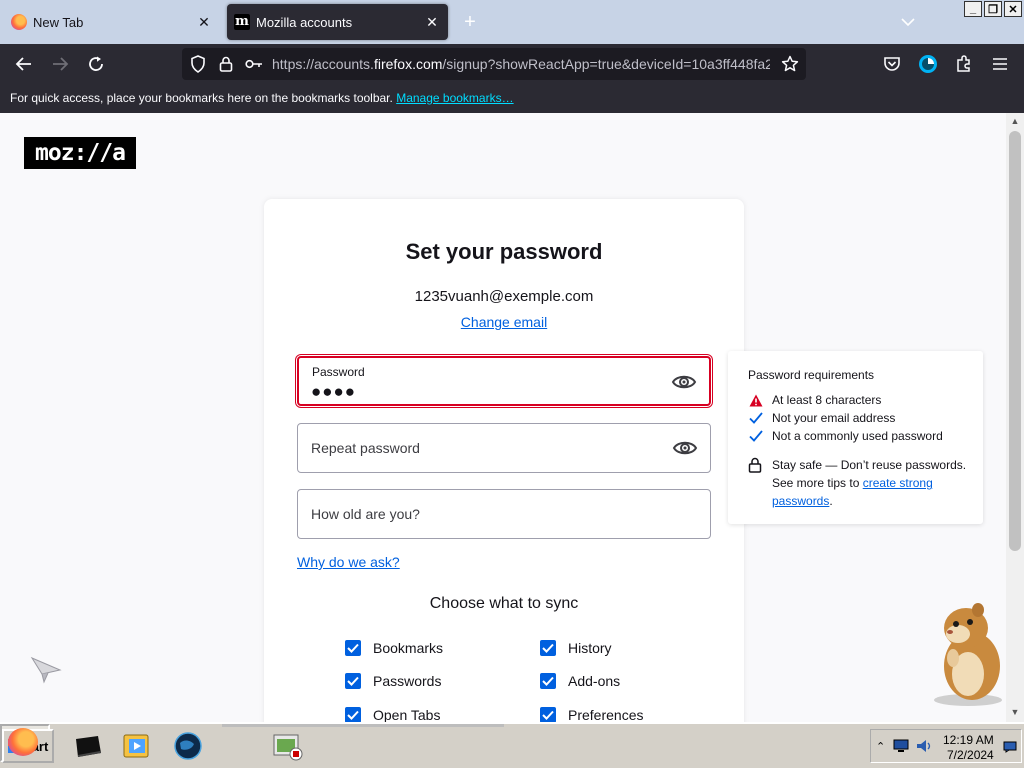  What do you see at coordinates (606, 714) in the screenshot?
I see `sync-option-label: Preferences` at bounding box center [606, 714].